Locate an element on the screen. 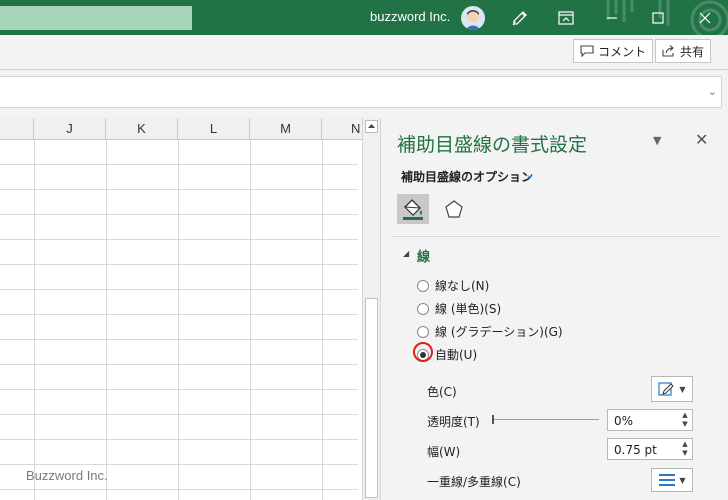  fill-line-icon is located at coordinates (413, 209).